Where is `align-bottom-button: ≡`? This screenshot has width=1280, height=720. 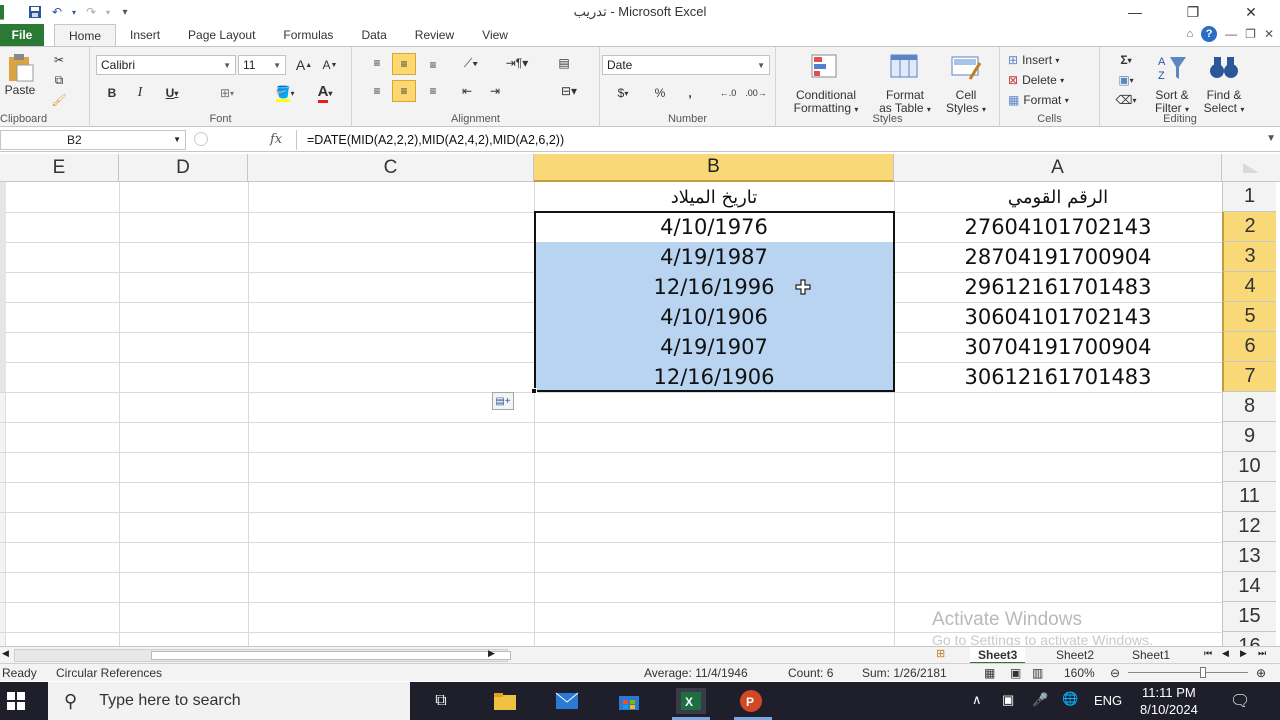
align-bottom-button: ≡ is located at coordinates (433, 65).